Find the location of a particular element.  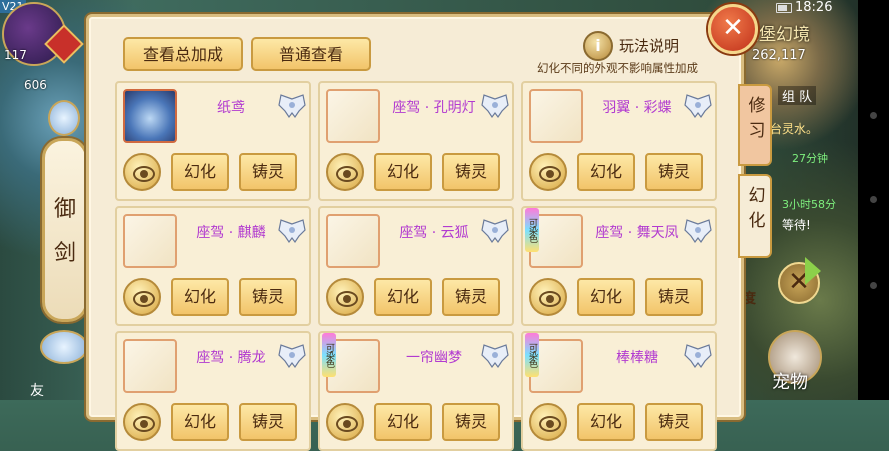

appearance-name: 羽翼 · 彩蝶 is located at coordinates (637, 108).